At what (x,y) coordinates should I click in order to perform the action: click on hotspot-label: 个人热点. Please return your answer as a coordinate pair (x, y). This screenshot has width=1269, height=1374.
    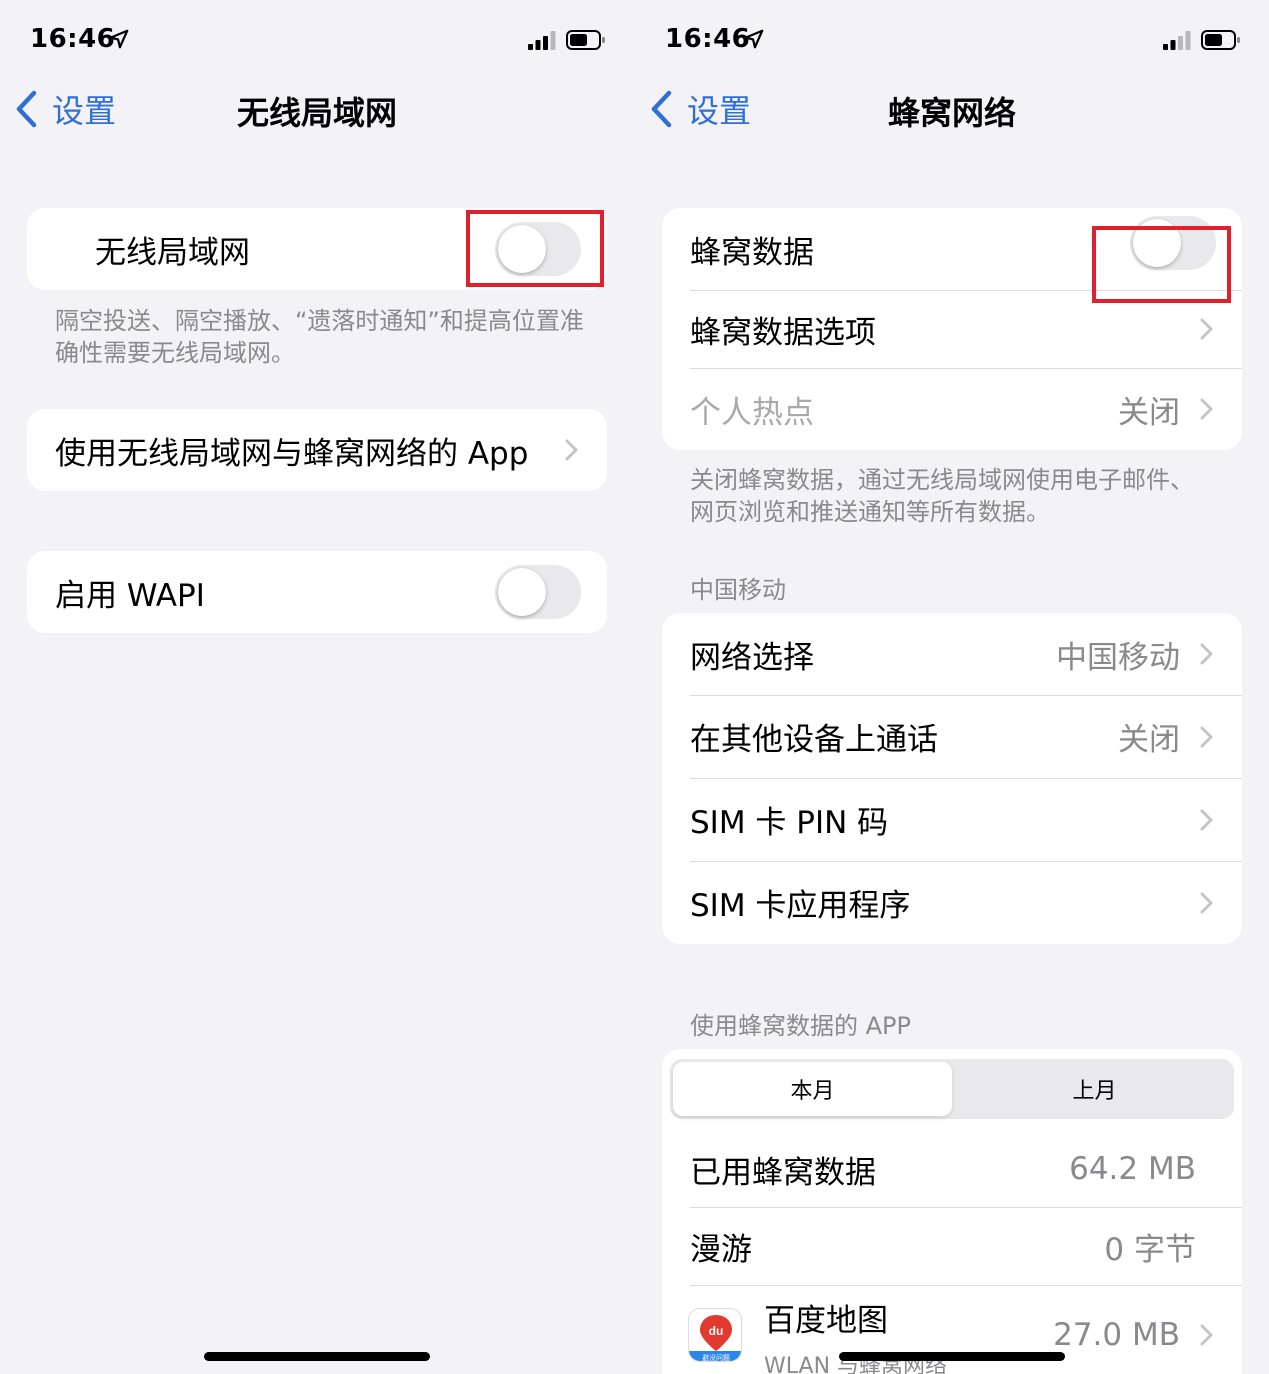
    Looking at the image, I should click on (752, 412).